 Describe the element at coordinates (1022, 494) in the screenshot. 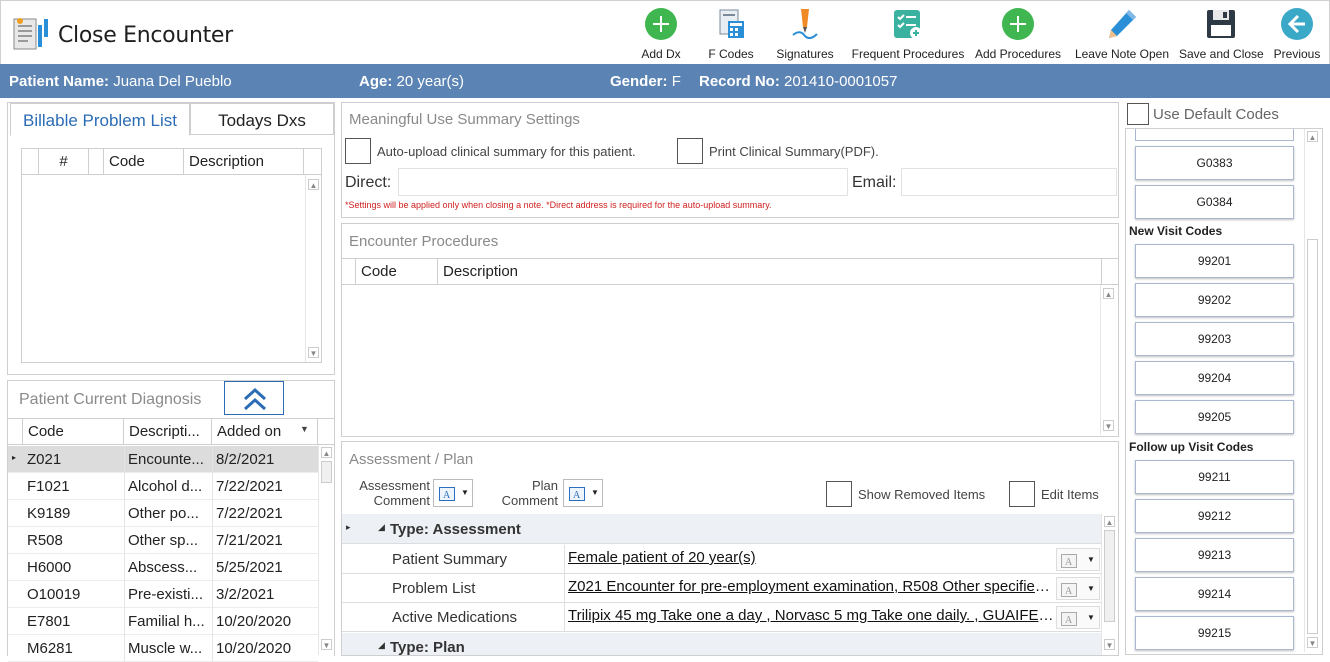

I see `edit-items-checkbox` at that location.